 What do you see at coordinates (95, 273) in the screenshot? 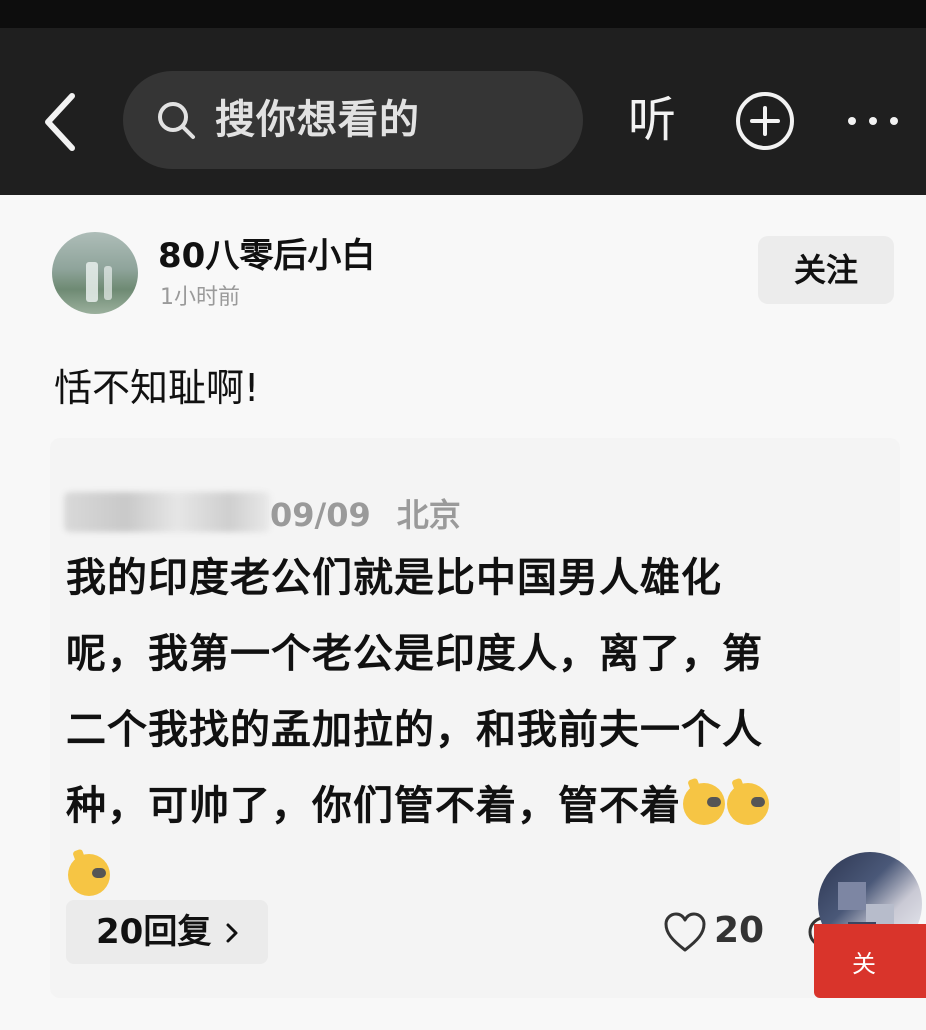
I see `user-avatar` at bounding box center [95, 273].